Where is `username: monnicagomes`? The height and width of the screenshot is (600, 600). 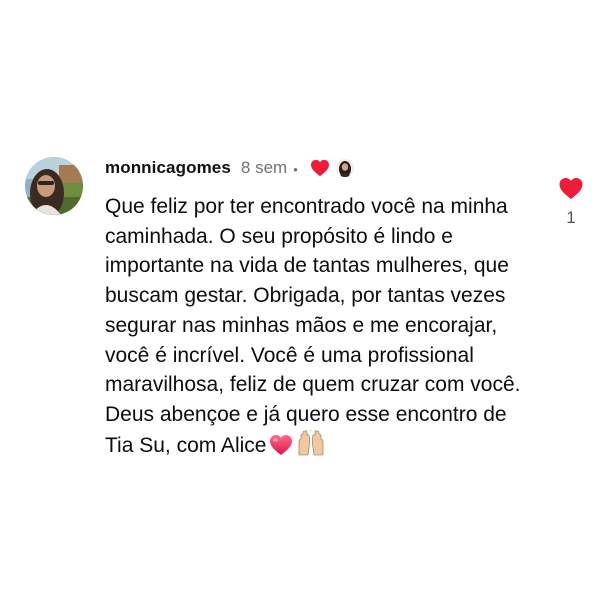
username: monnicagomes is located at coordinates (168, 168).